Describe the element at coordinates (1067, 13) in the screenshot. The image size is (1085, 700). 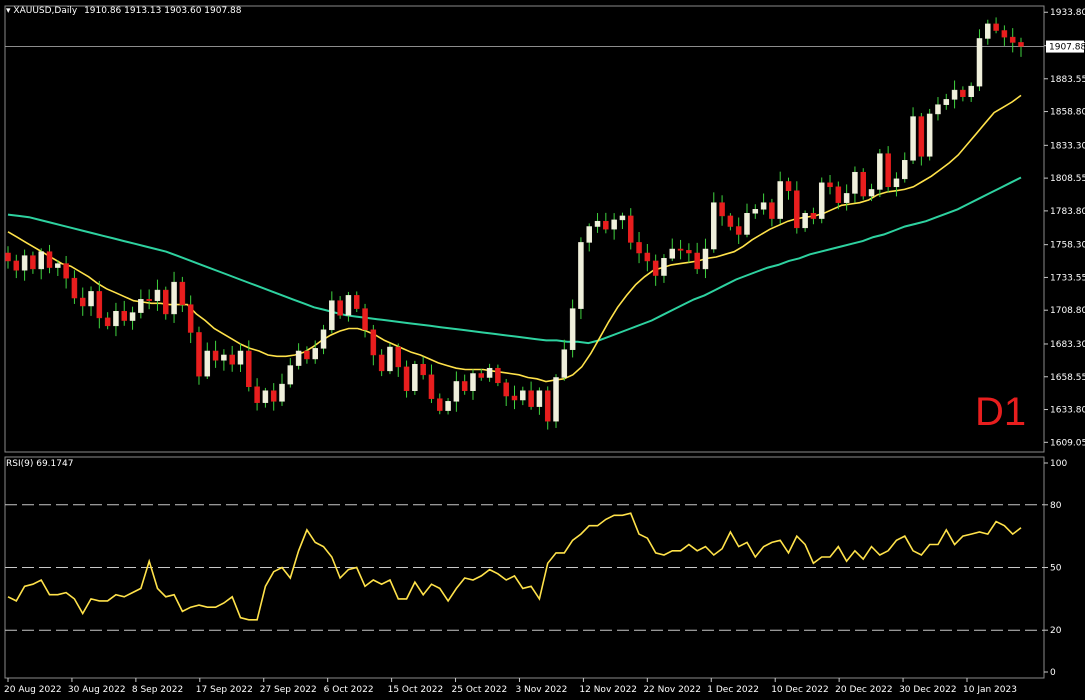
I see `price-axis-label: 1933.80` at that location.